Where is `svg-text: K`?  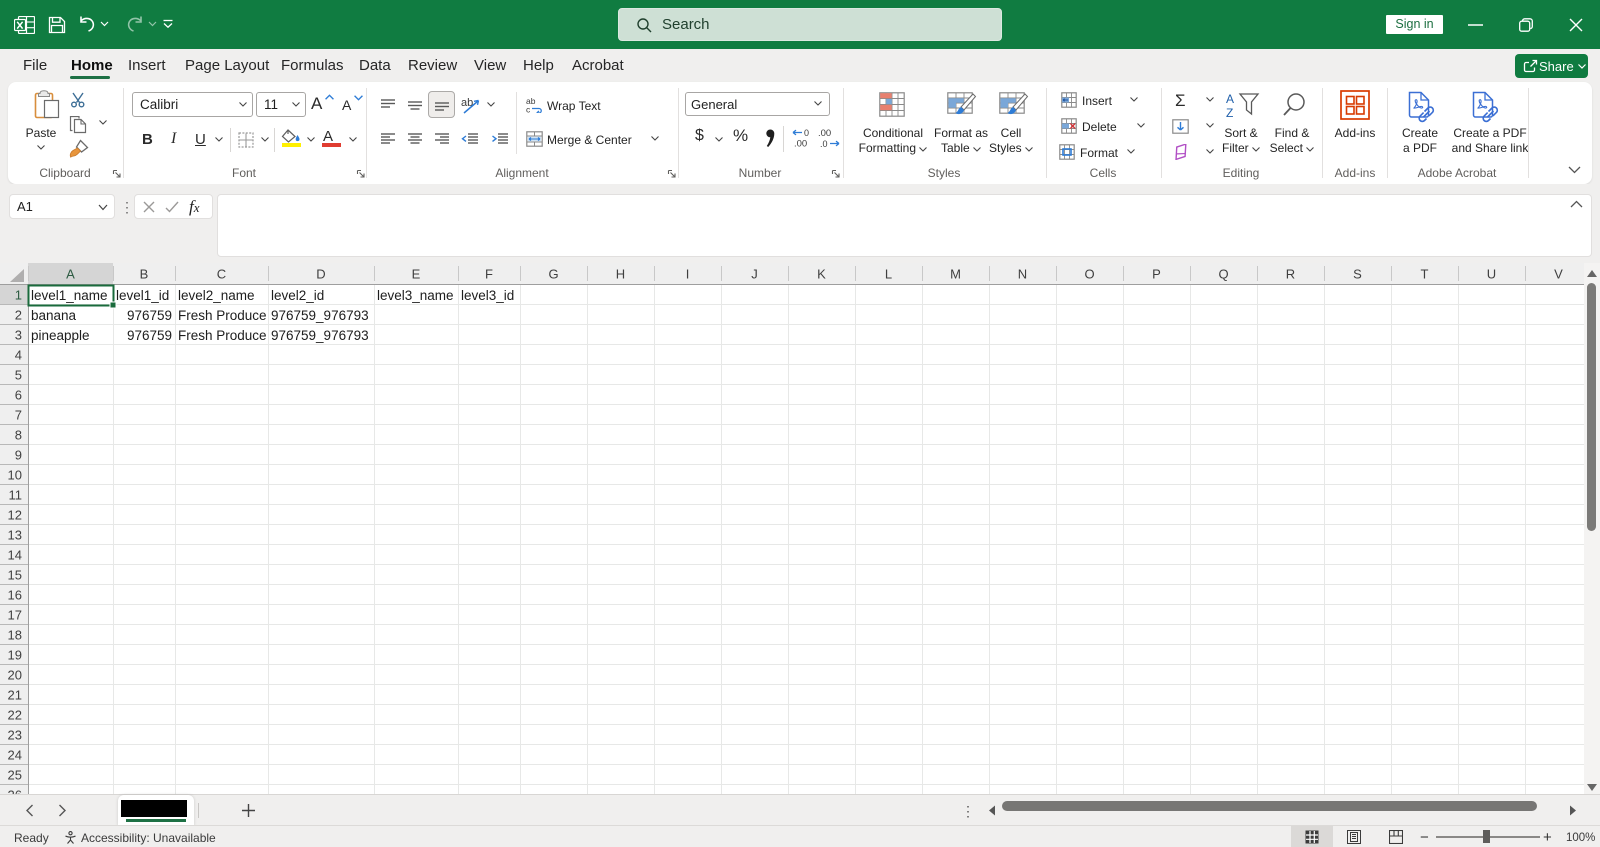 svg-text: K is located at coordinates (821, 274).